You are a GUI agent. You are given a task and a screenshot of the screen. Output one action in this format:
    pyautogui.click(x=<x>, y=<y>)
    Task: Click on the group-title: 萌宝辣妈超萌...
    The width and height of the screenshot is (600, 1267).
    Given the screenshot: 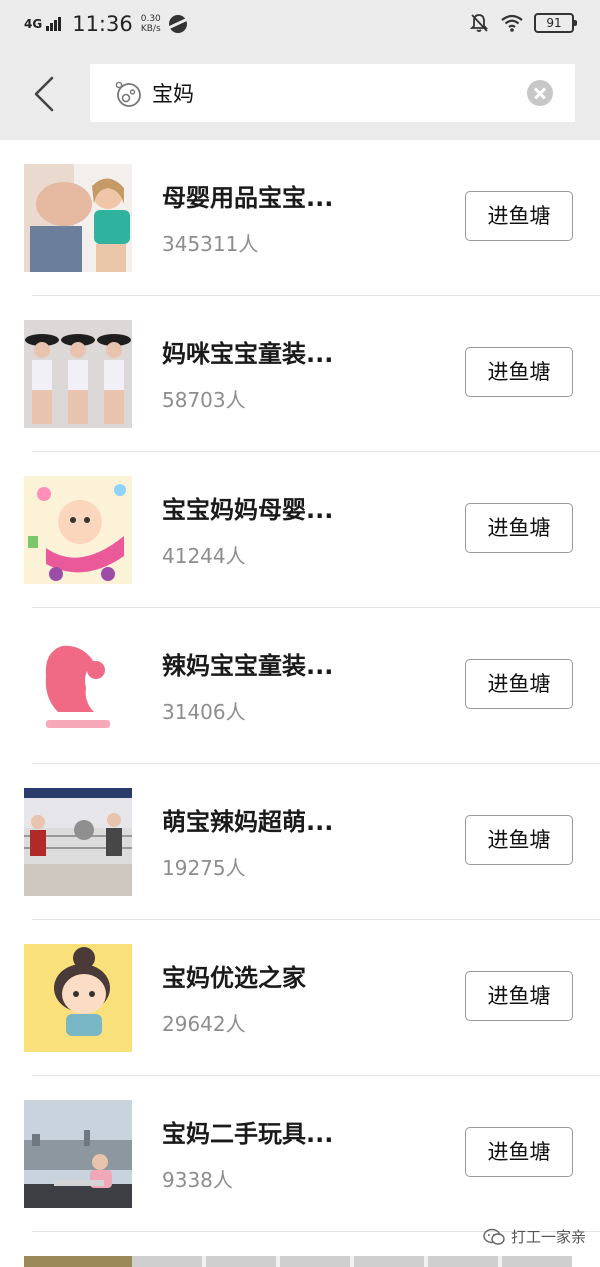 What is the action you would take?
    pyautogui.click(x=248, y=822)
    